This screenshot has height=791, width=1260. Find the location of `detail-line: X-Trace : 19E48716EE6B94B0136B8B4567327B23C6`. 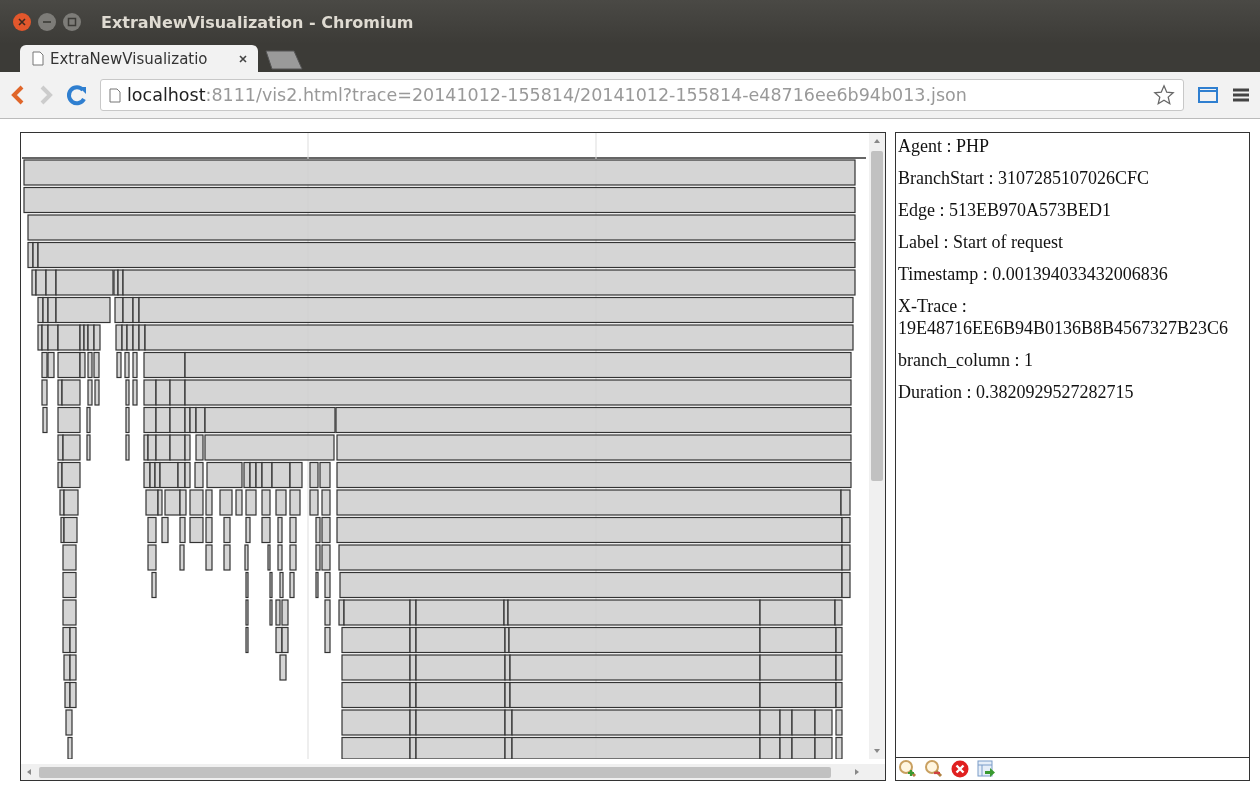

detail-line: X-Trace : 19E48716EE6B94B0136B8B4567327B23C6 is located at coordinates (1064, 317).